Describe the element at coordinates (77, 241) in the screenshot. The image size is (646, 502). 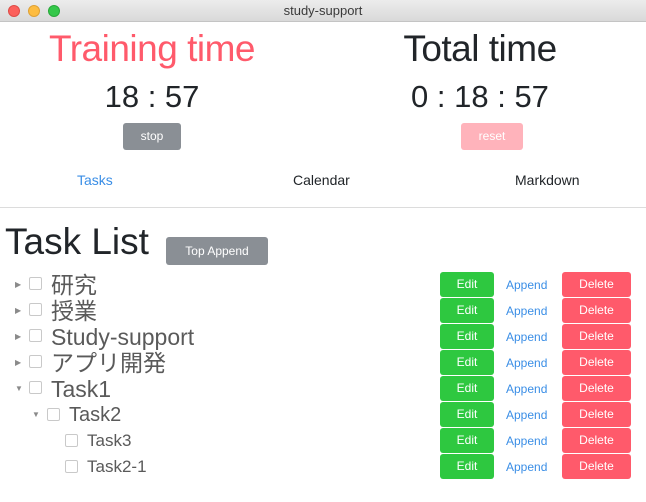
I see `task-list-title: Task List` at that location.